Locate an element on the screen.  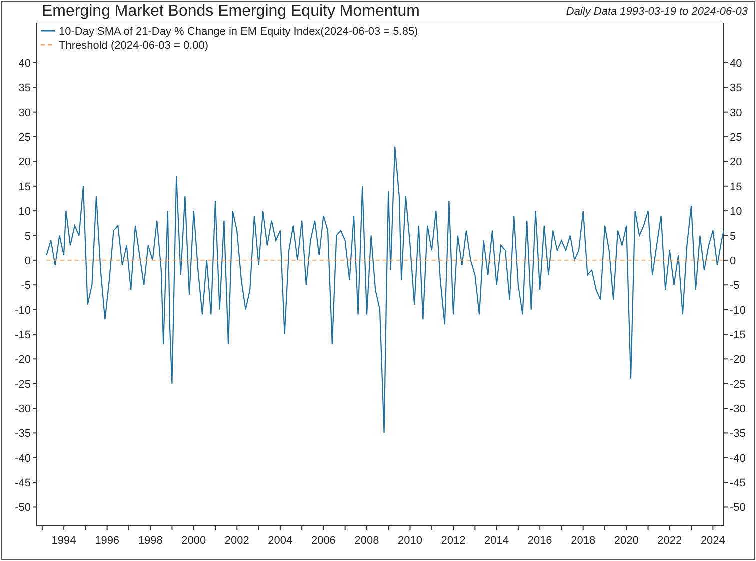
x-tick-label: 2018 is located at coordinates (583, 541).